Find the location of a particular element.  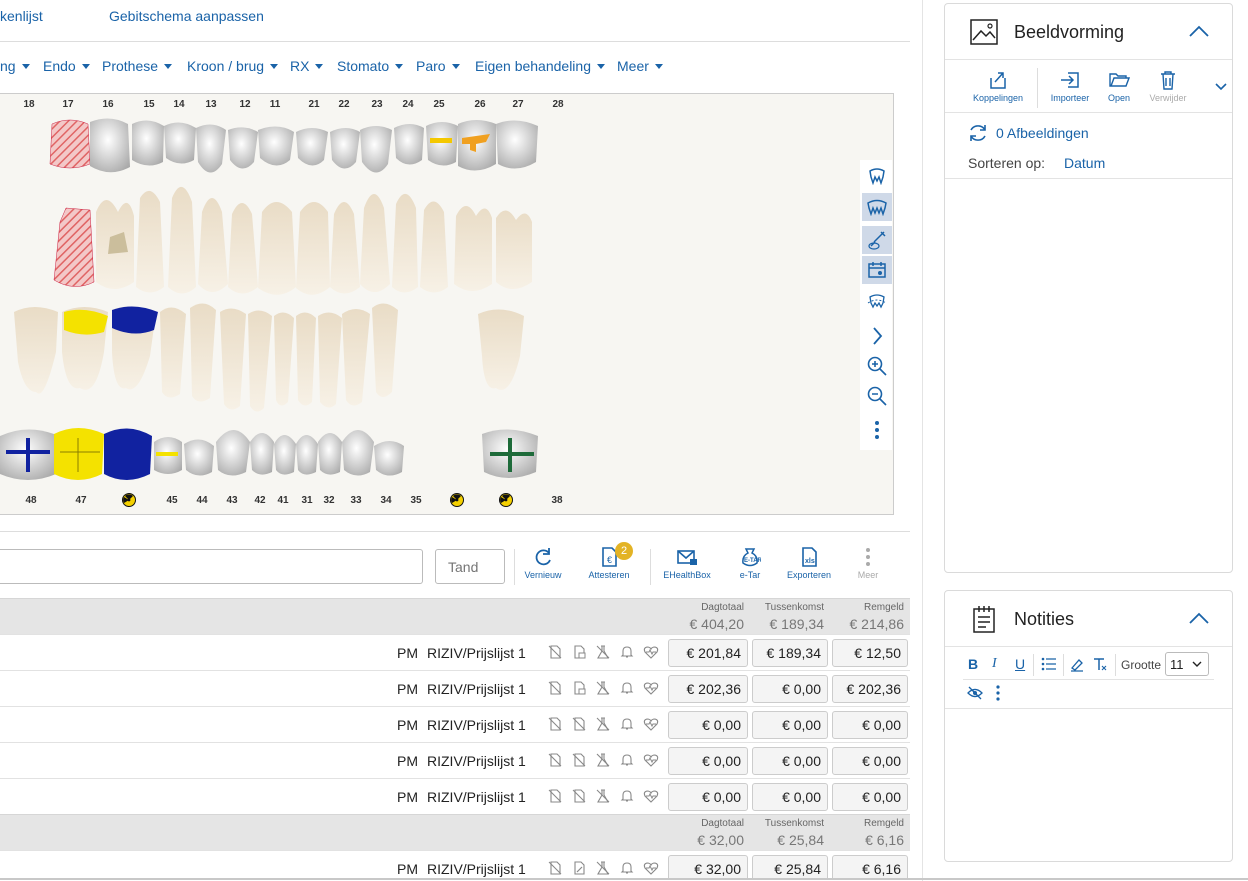

menu-stomato: Stomato is located at coordinates (370, 66).